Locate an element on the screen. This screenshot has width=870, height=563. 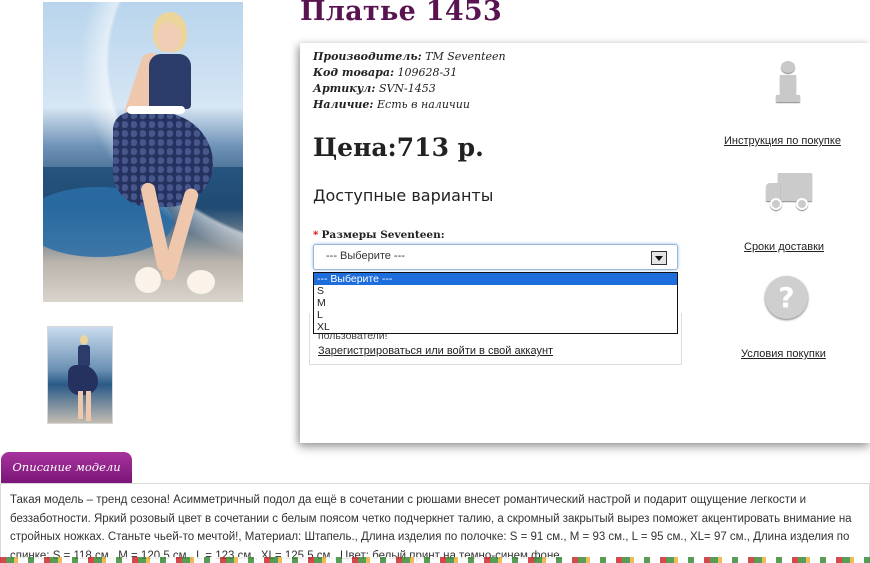
product-price: Цена:713 р. is located at coordinates (398, 147).